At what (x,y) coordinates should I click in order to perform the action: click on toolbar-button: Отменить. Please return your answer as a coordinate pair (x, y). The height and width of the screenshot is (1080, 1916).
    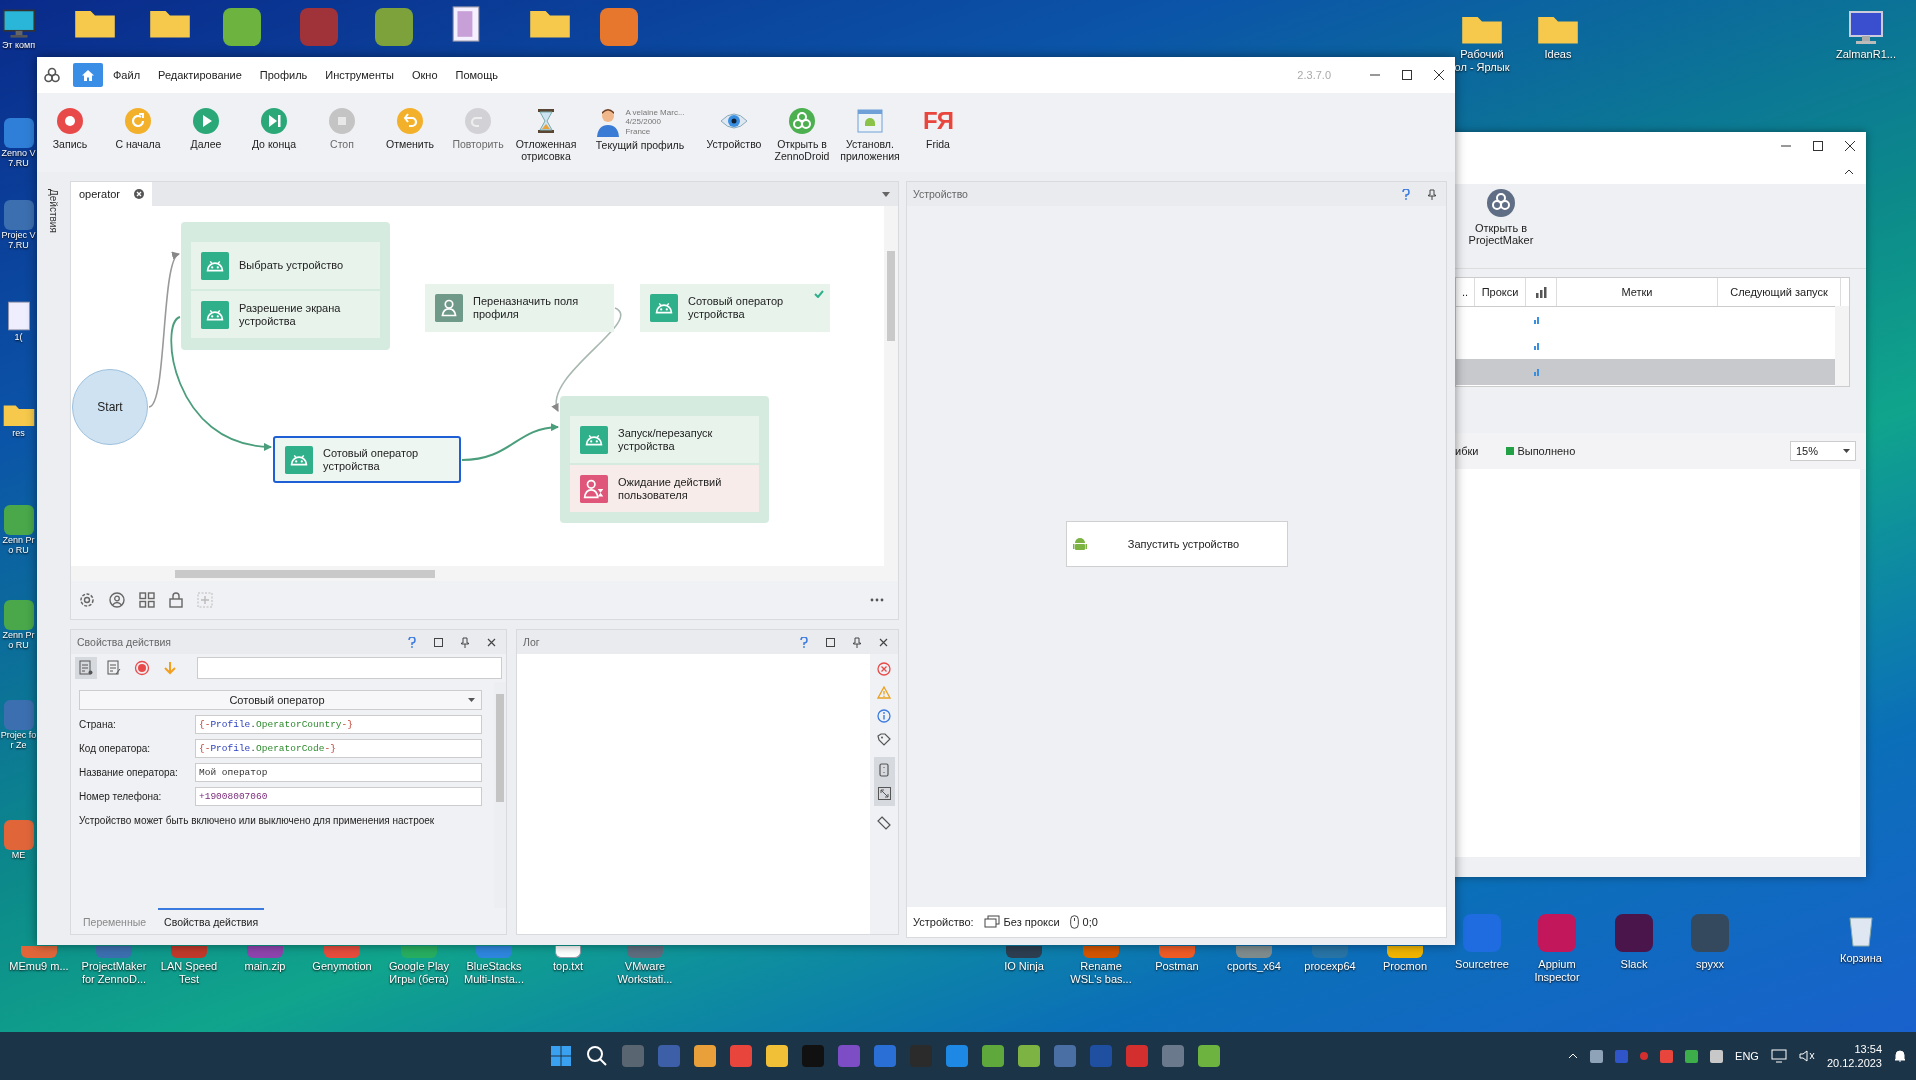
    Looking at the image, I should click on (410, 129).